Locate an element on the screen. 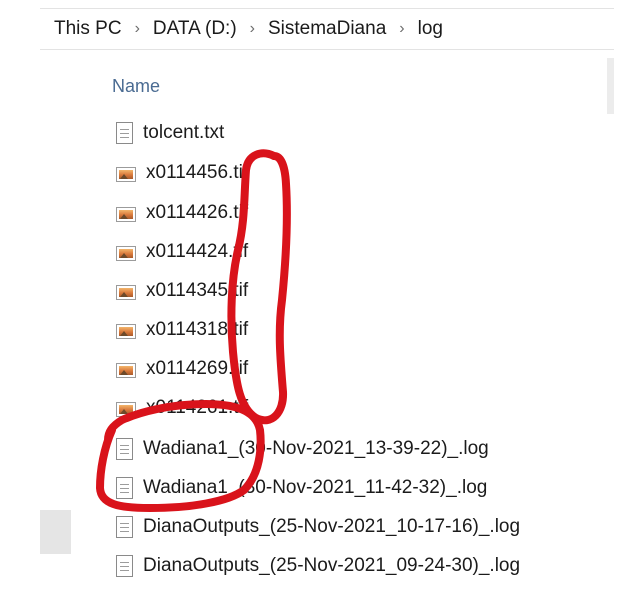  column-header-name: Name is located at coordinates (136, 86).